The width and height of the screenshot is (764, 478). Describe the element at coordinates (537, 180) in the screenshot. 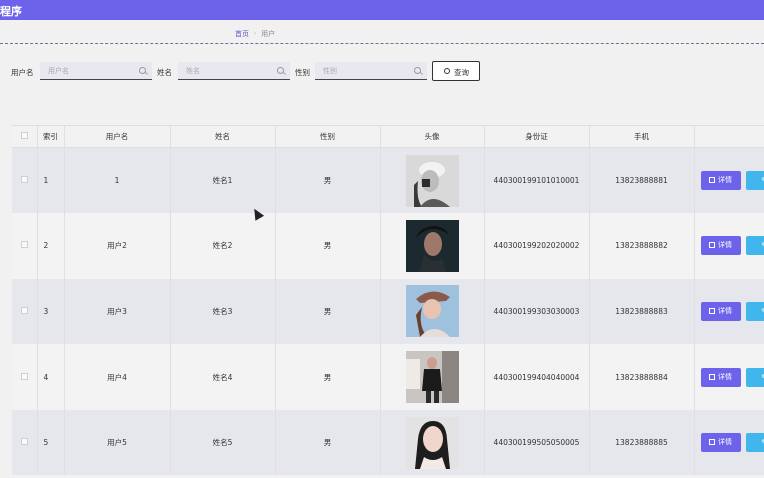

I see `id-card-cell: 440300199101010001` at that location.